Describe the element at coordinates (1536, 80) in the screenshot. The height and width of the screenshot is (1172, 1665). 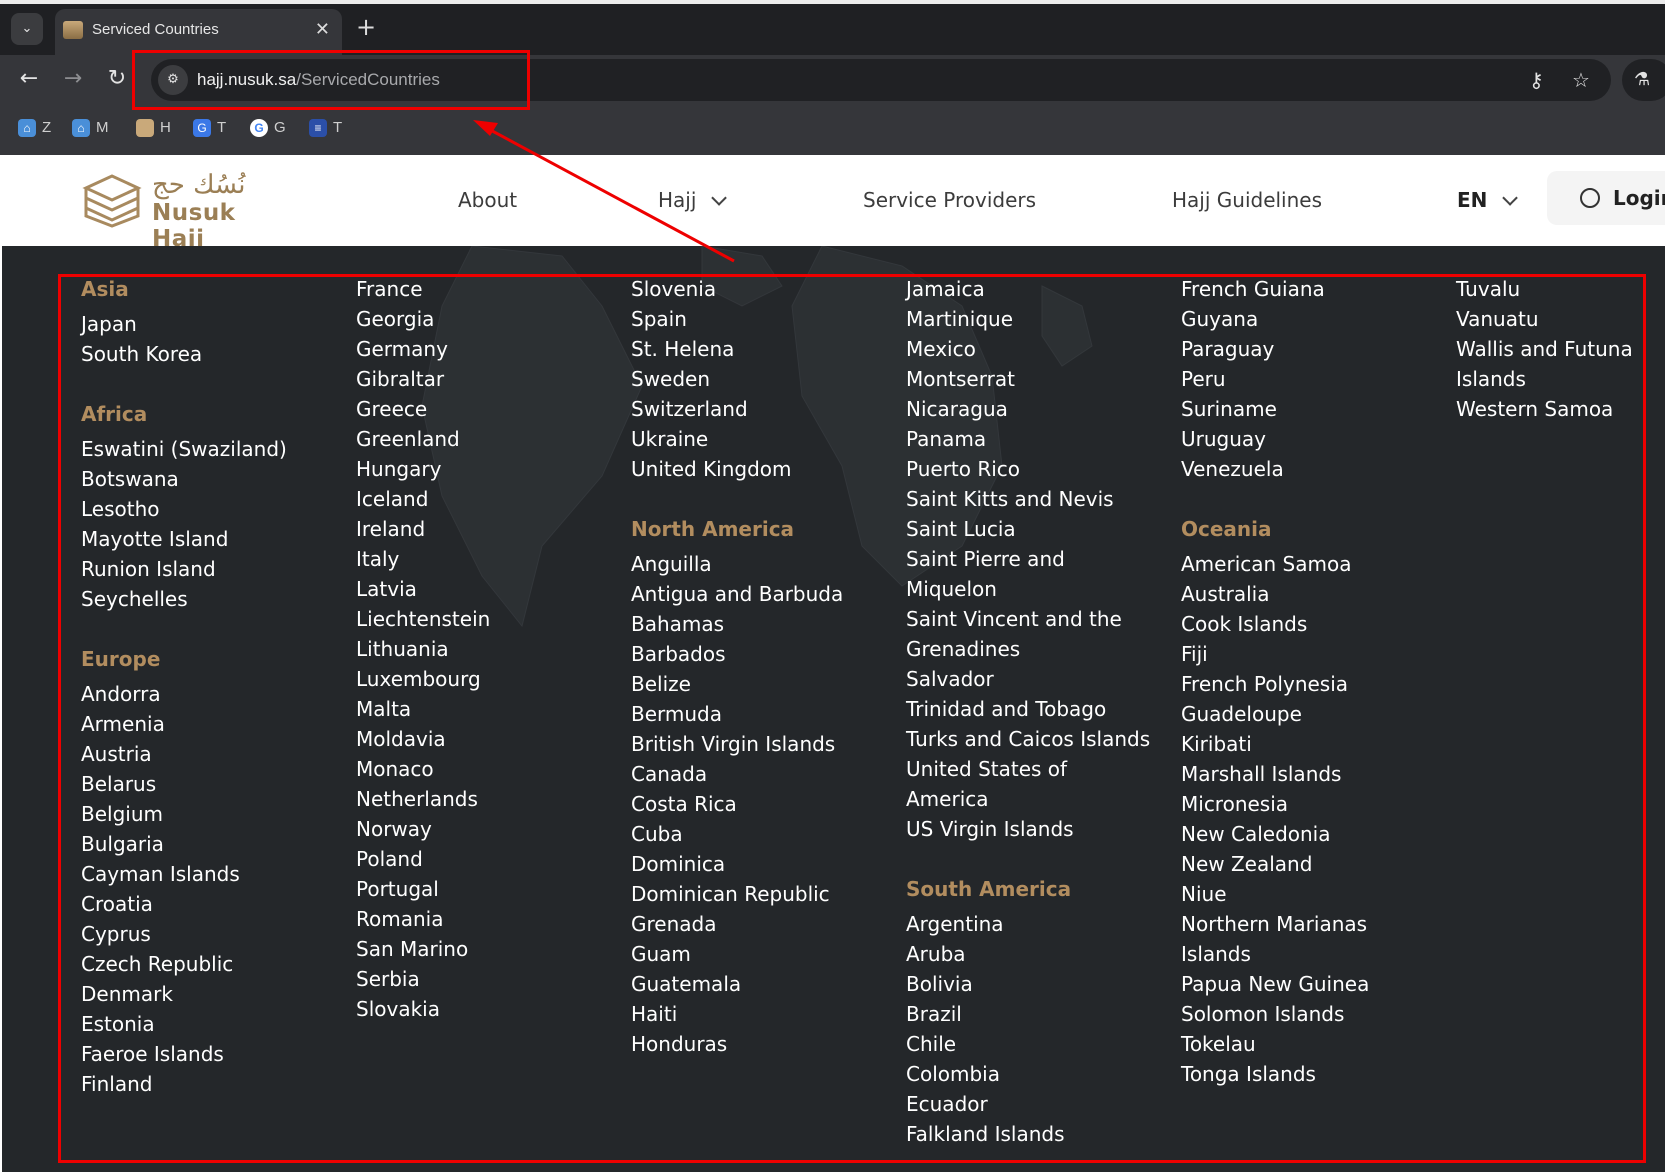
I see `password-key-icon: ⚷` at that location.